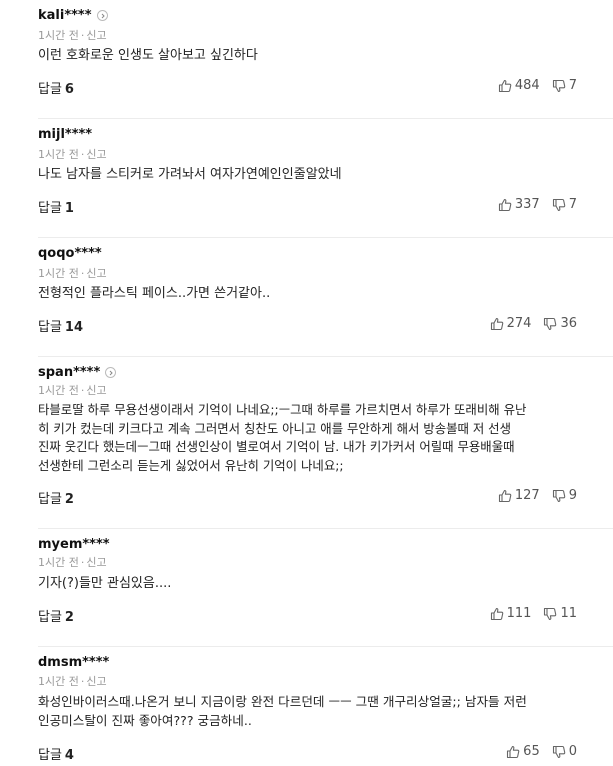 This screenshot has height=766, width=613. What do you see at coordinates (527, 85) in the screenshot?
I see `like-count: 484` at bounding box center [527, 85].